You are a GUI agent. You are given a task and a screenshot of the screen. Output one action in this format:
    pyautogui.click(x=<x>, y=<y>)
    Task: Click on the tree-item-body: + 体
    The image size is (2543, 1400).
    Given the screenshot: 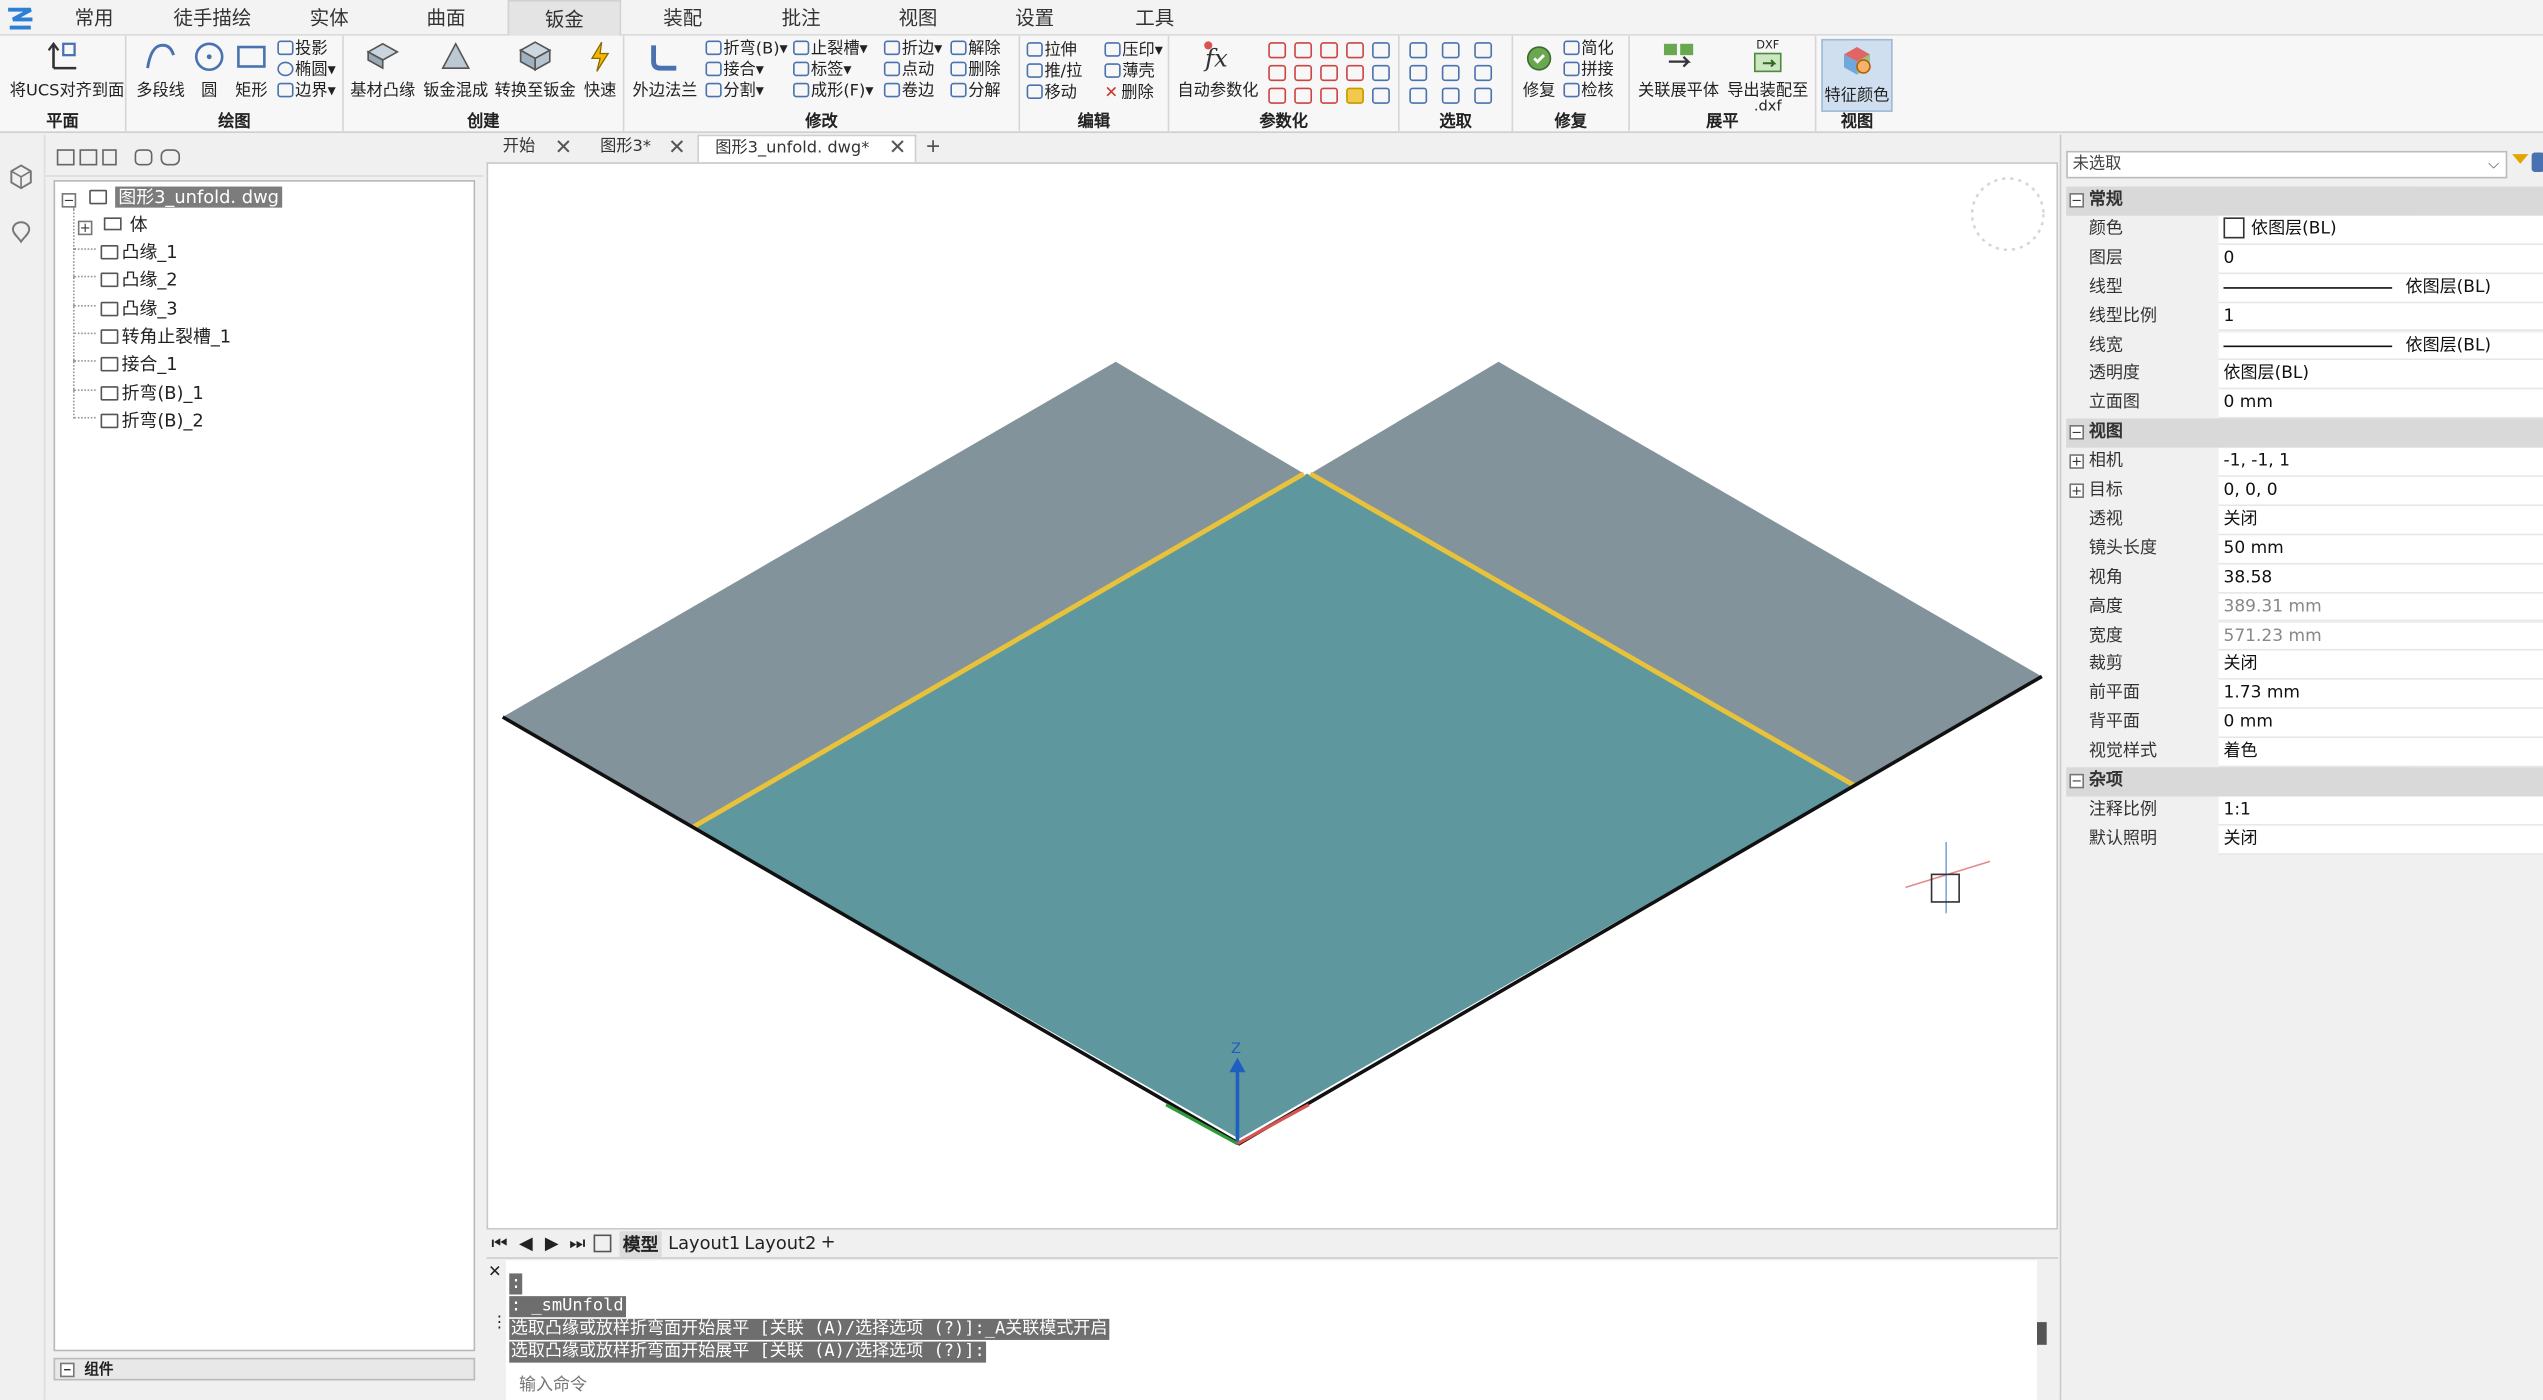 What is the action you would take?
    pyautogui.click(x=112, y=226)
    